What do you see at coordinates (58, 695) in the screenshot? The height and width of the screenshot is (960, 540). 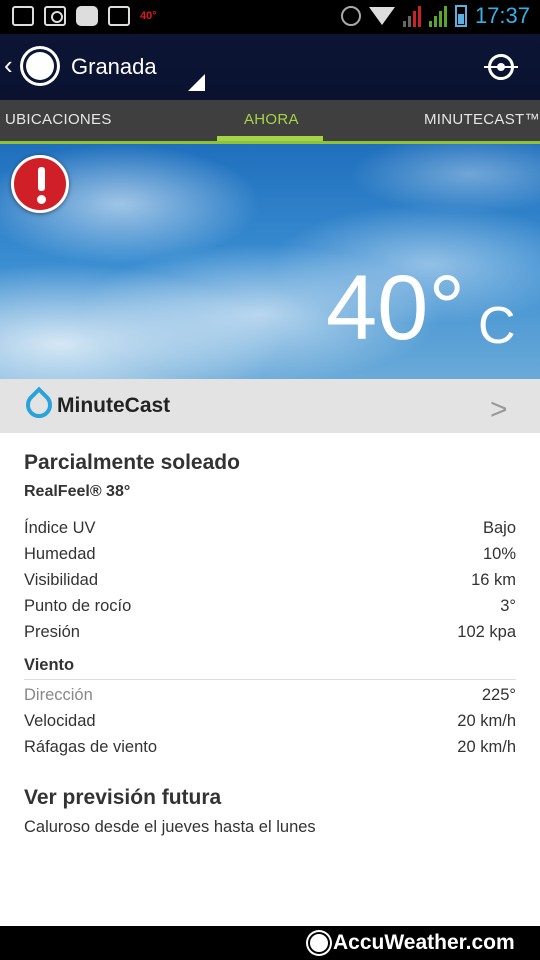 I see `wind-label: Dirección` at bounding box center [58, 695].